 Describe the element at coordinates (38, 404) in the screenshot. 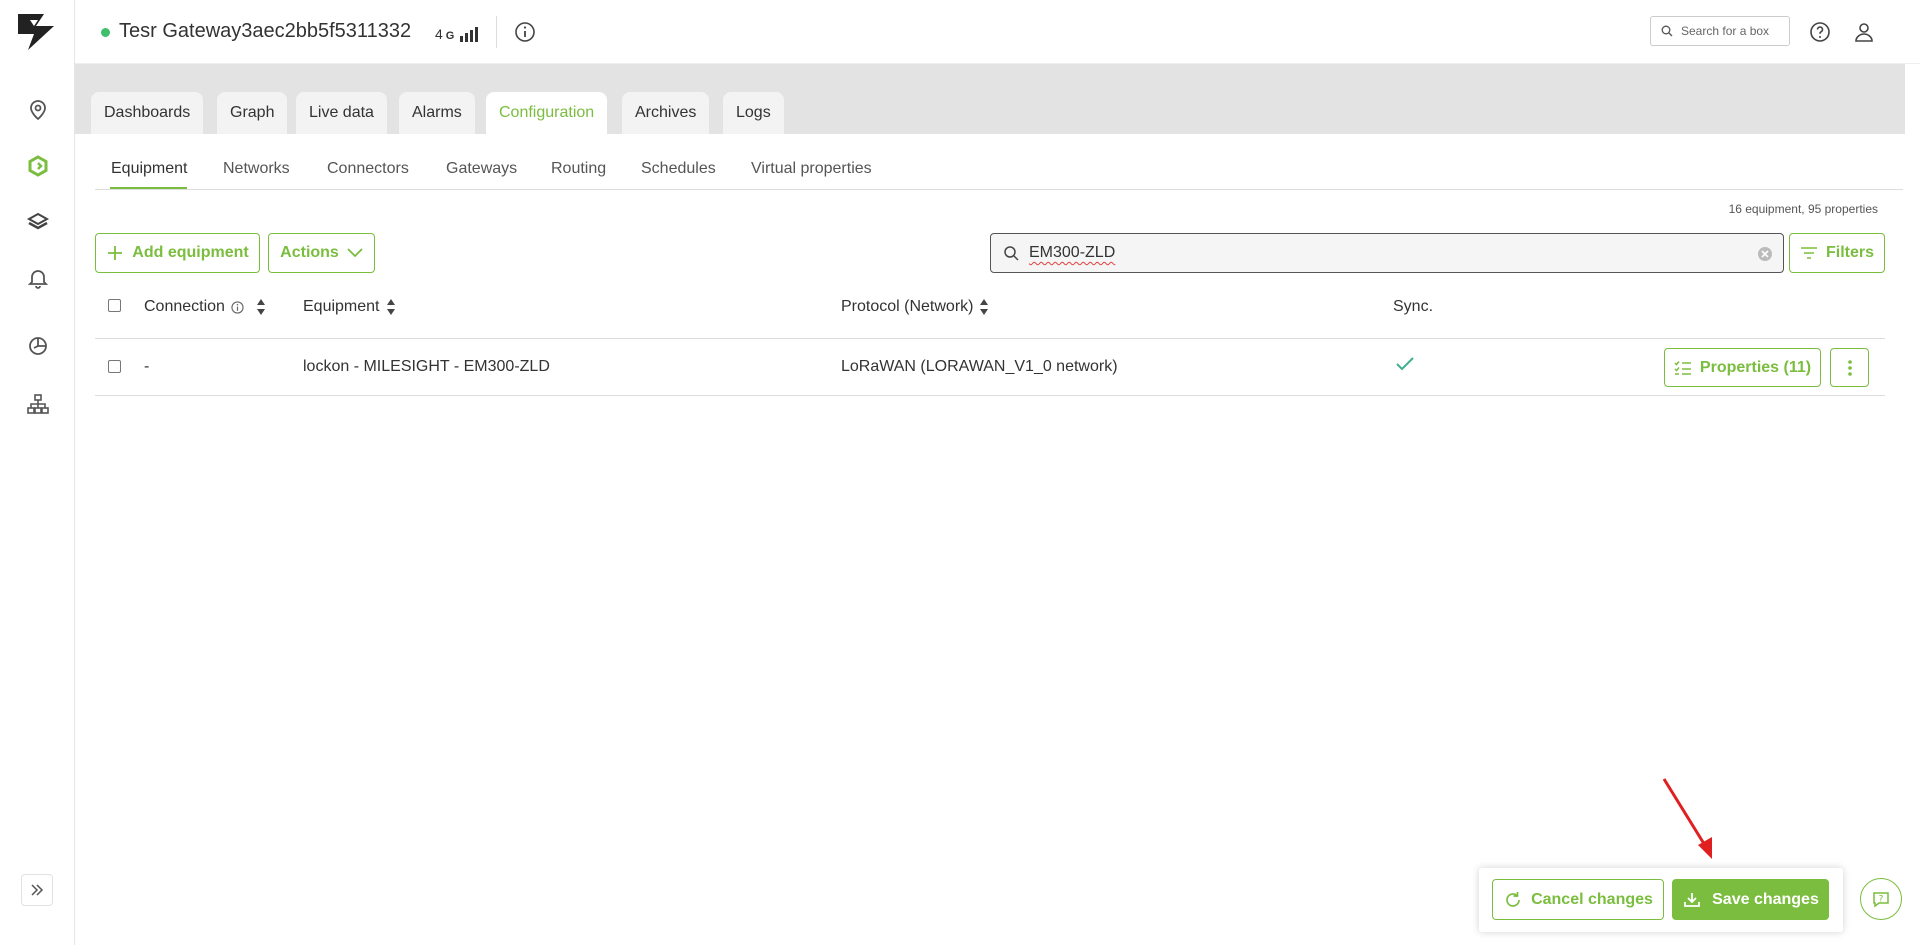

I see `network-tree-icon` at that location.